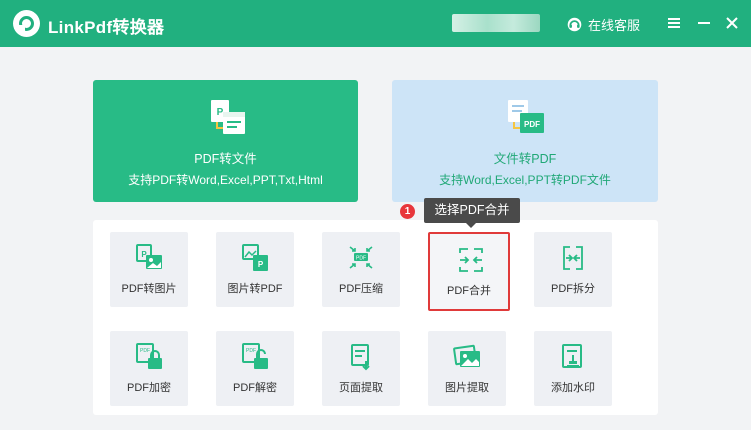  What do you see at coordinates (26, 23) in the screenshot?
I see `app-logo-icon` at bounding box center [26, 23].